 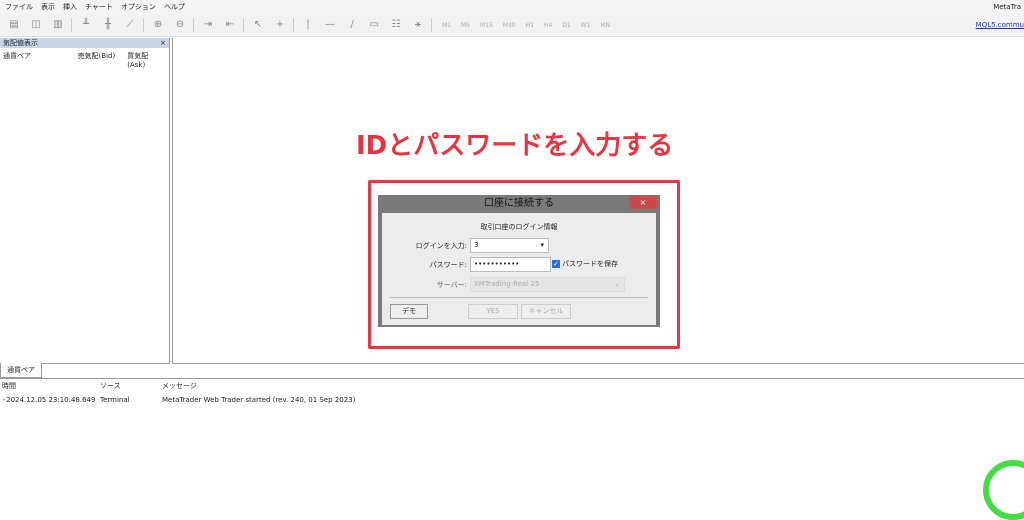 I want to click on col-message: メッセージ, so click(x=179, y=386).